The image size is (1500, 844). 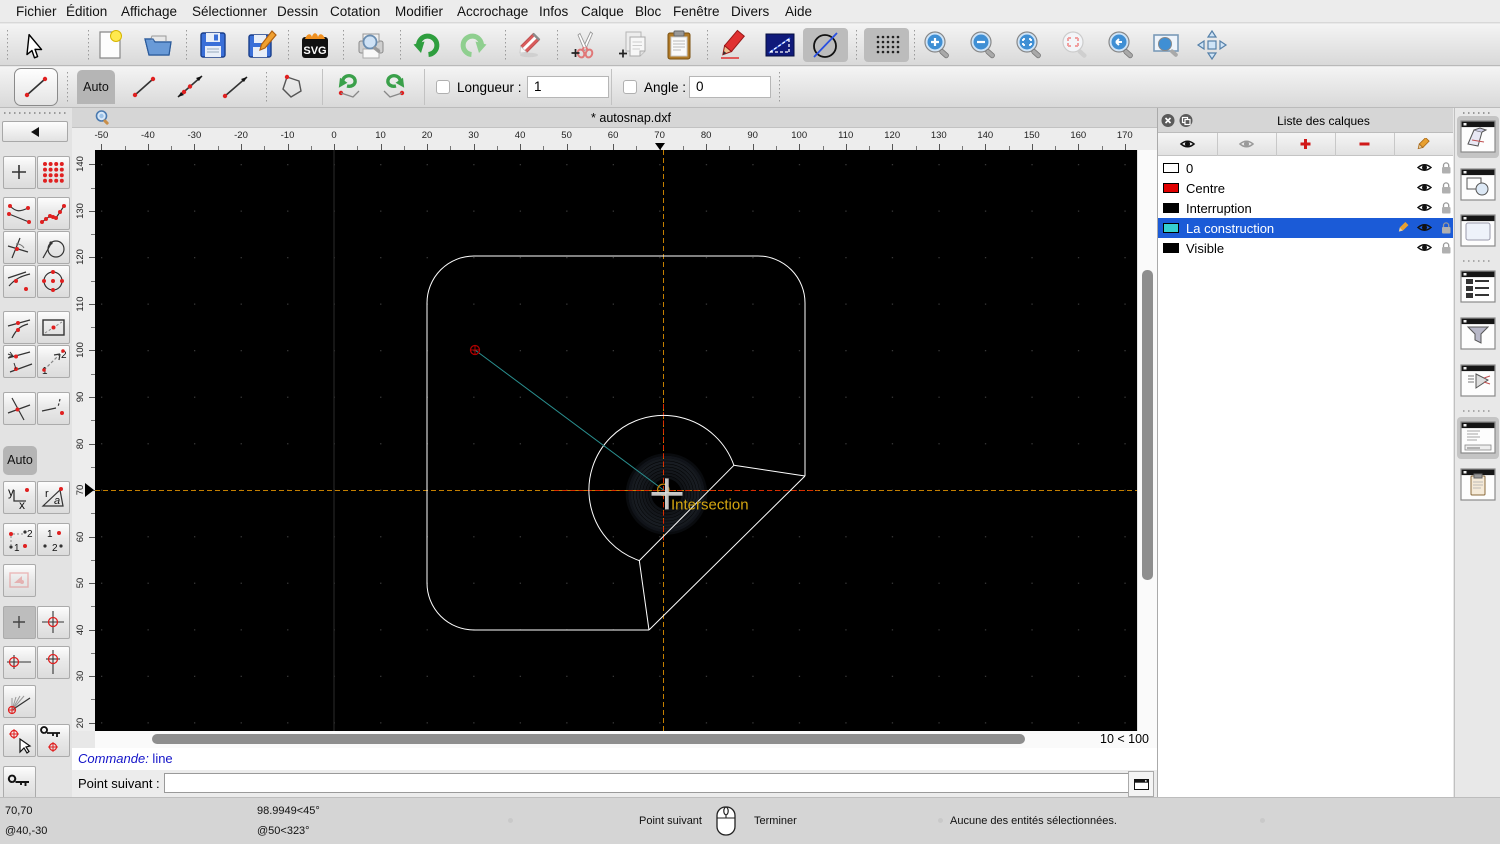 I want to click on svg-text: Intersection, so click(x=710, y=505).